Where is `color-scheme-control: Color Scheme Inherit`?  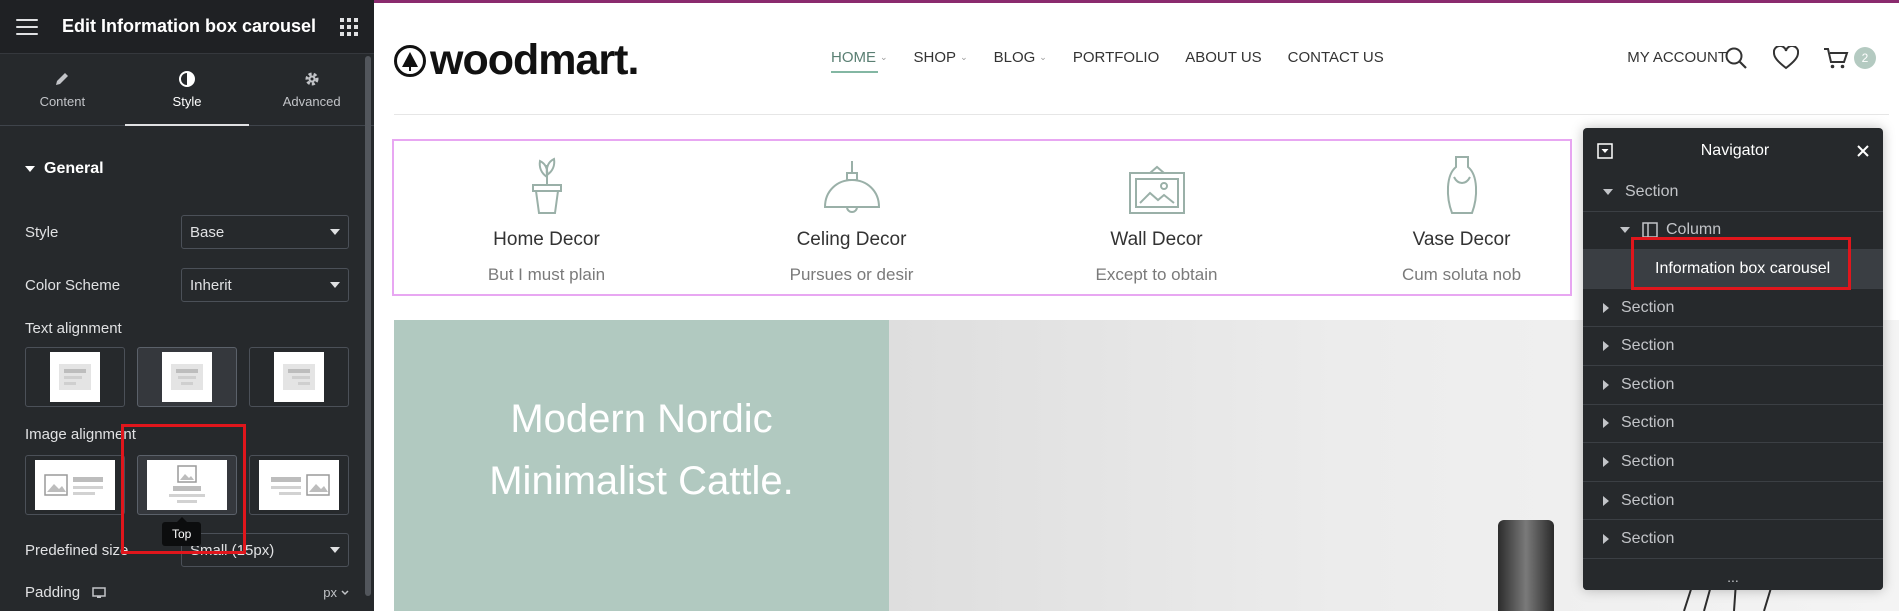
color-scheme-control: Color Scheme Inherit is located at coordinates (187, 285).